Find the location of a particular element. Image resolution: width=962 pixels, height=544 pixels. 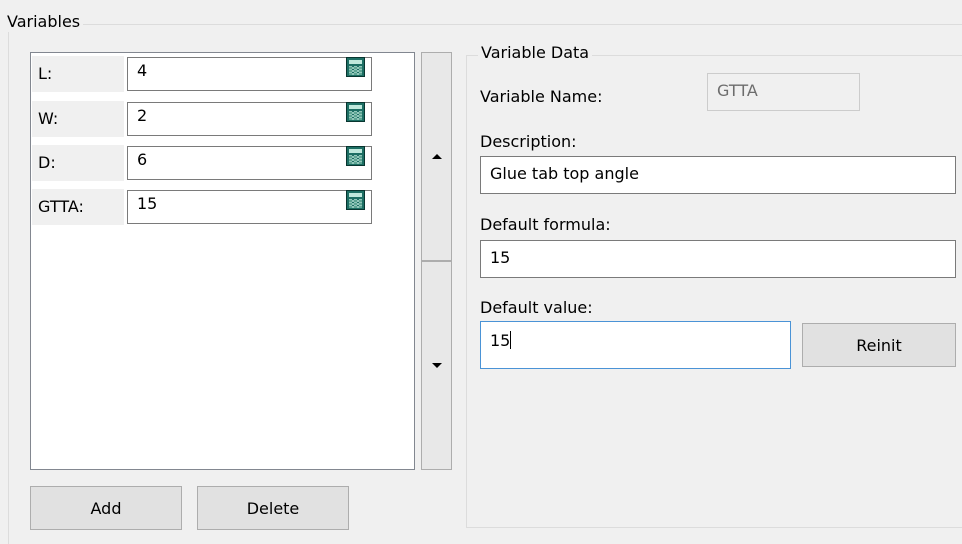

default-value-field: 15 is located at coordinates (635, 345).